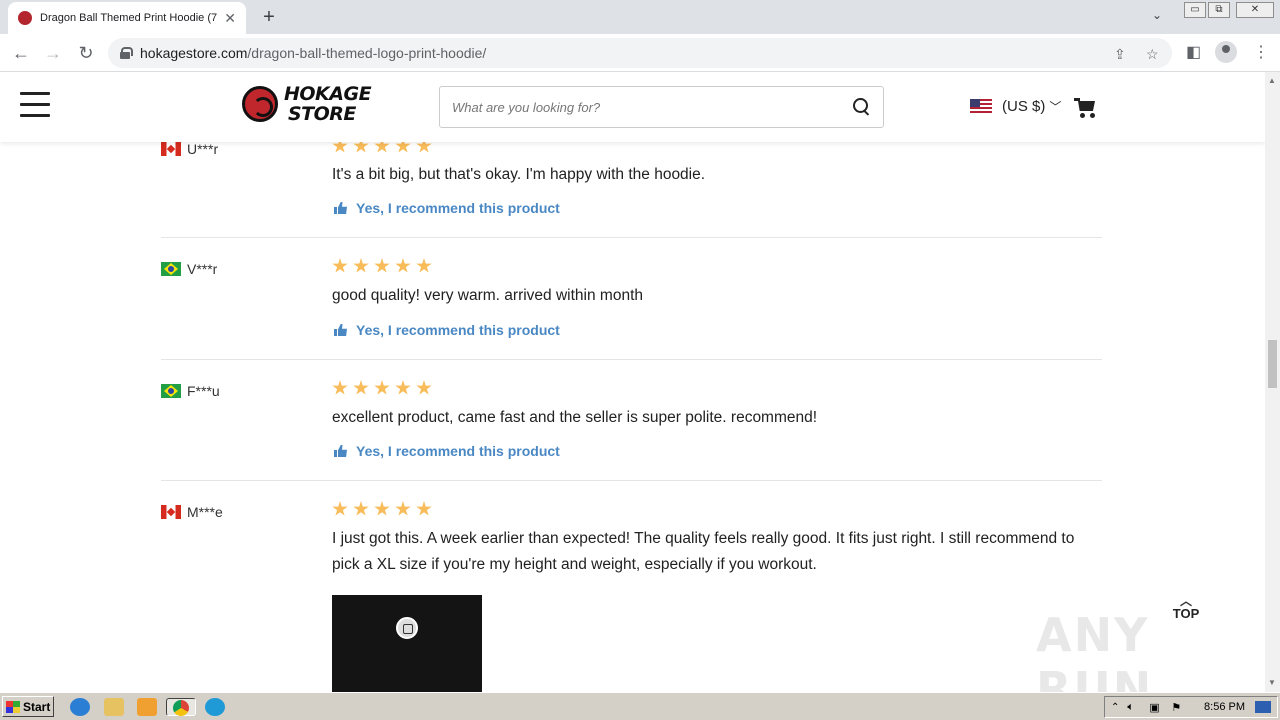  I want to click on forward-arrow-icon: →, so click(53, 53).